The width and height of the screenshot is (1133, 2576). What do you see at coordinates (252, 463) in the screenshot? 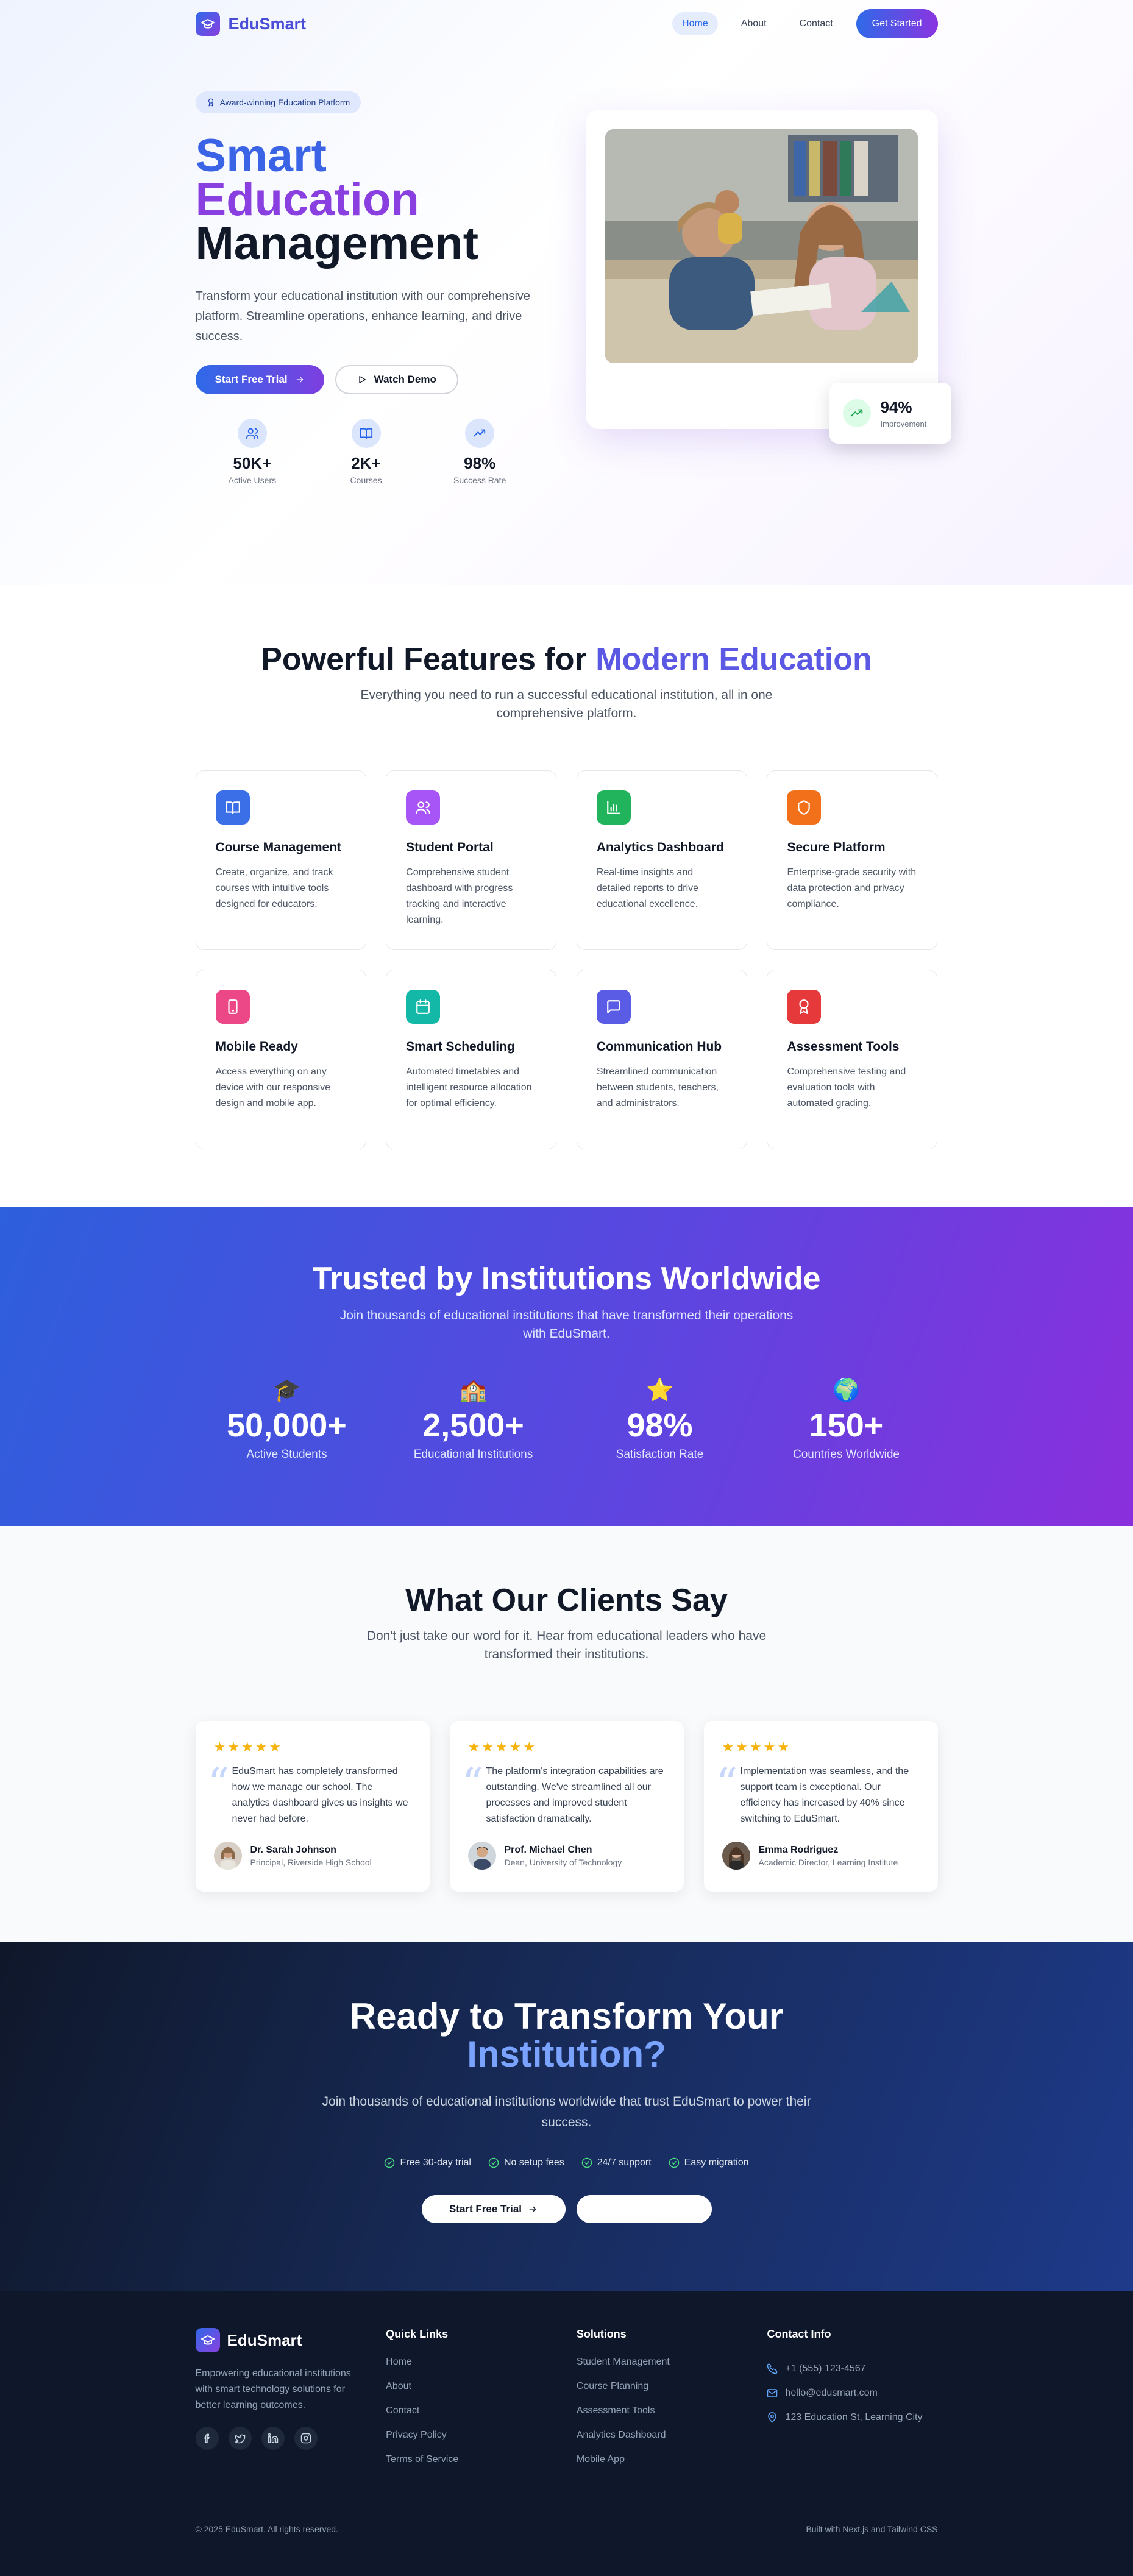
I see `hero-stat-value: 50K+` at bounding box center [252, 463].